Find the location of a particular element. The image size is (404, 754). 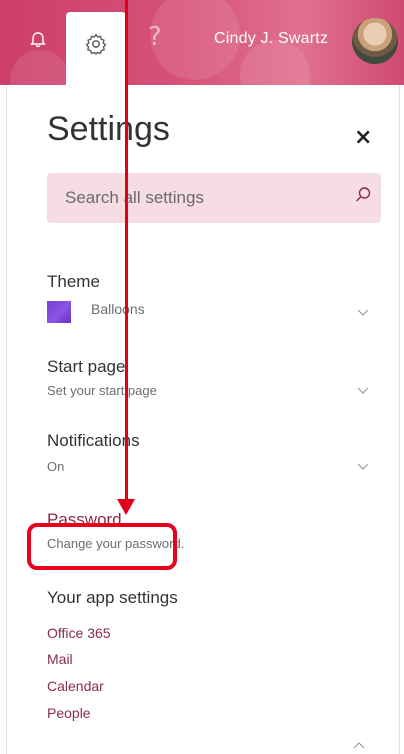

user-name: Cindy J. Swartz is located at coordinates (271, 39).